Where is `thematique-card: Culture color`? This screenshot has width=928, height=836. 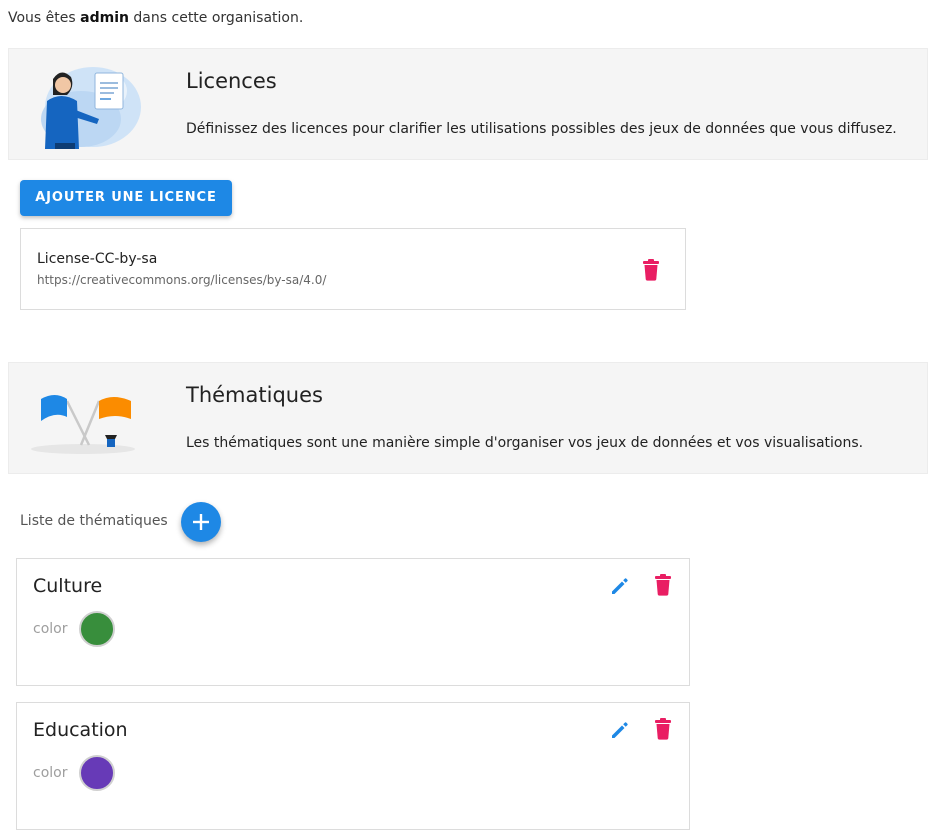 thematique-card: Culture color is located at coordinates (353, 622).